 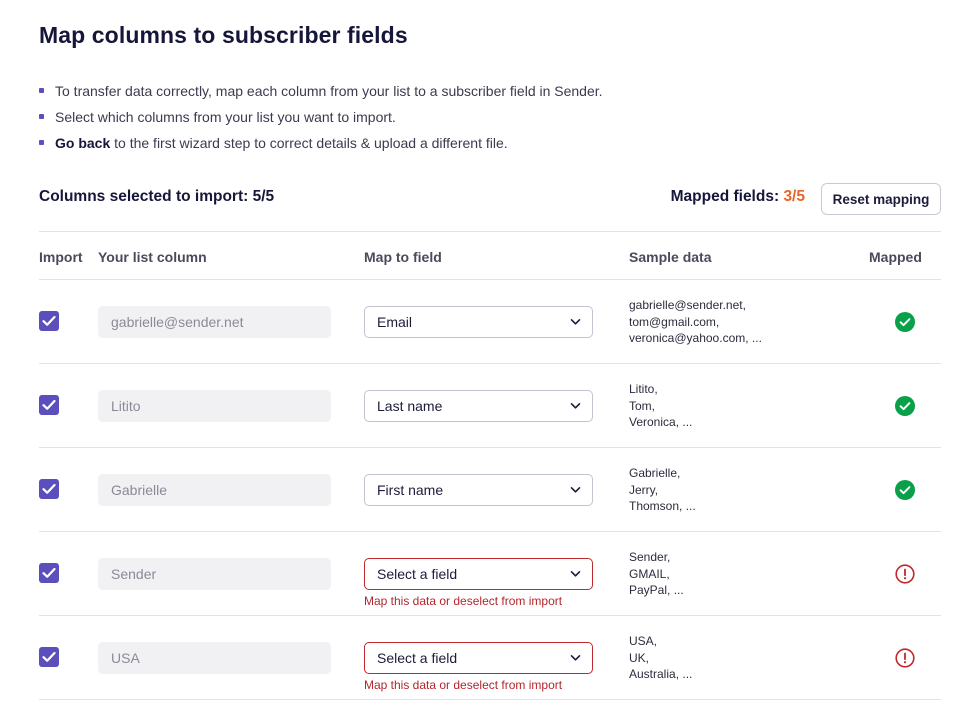 What do you see at coordinates (895, 257) in the screenshot?
I see `header-mapped: Mapped` at bounding box center [895, 257].